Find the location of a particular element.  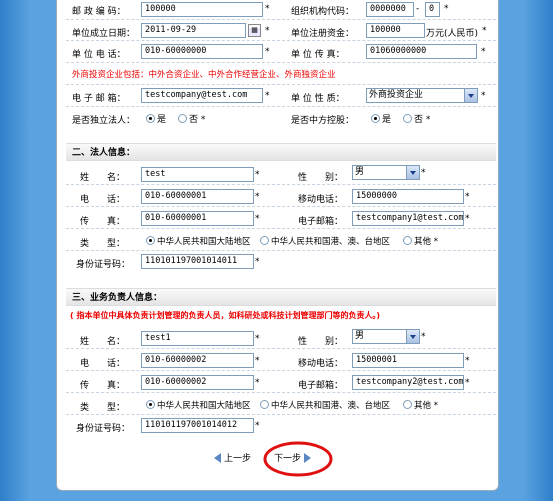

legal-id-label: 身份证号码： is located at coordinates (103, 265).